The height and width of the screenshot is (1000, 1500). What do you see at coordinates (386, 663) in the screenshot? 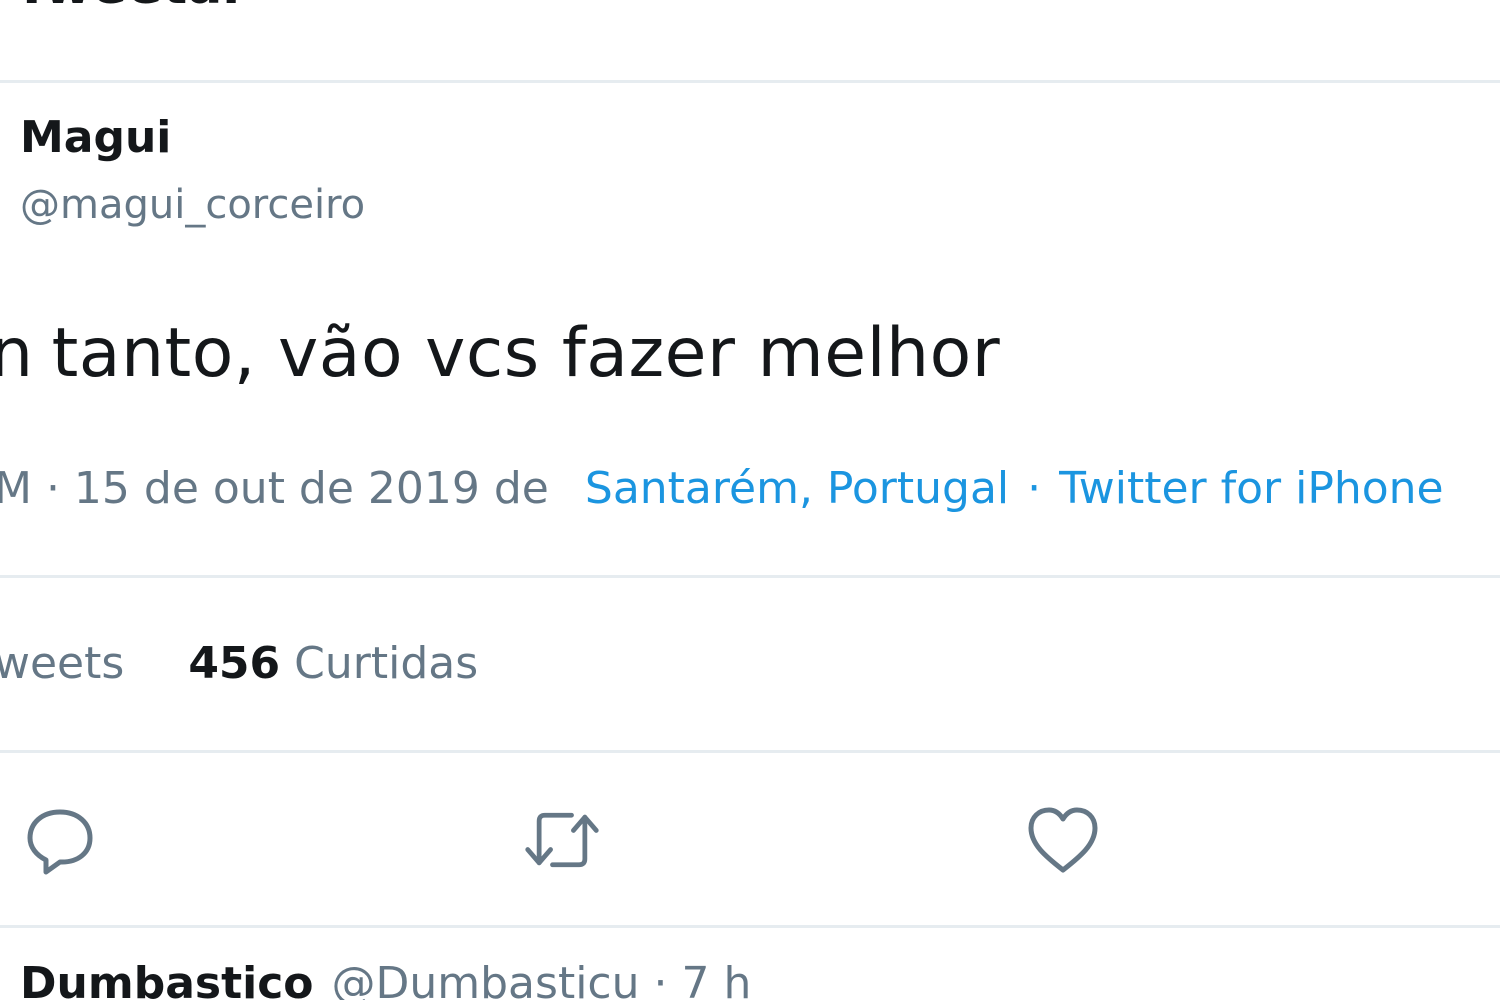
I see `likes-label: Curtidas` at bounding box center [386, 663].